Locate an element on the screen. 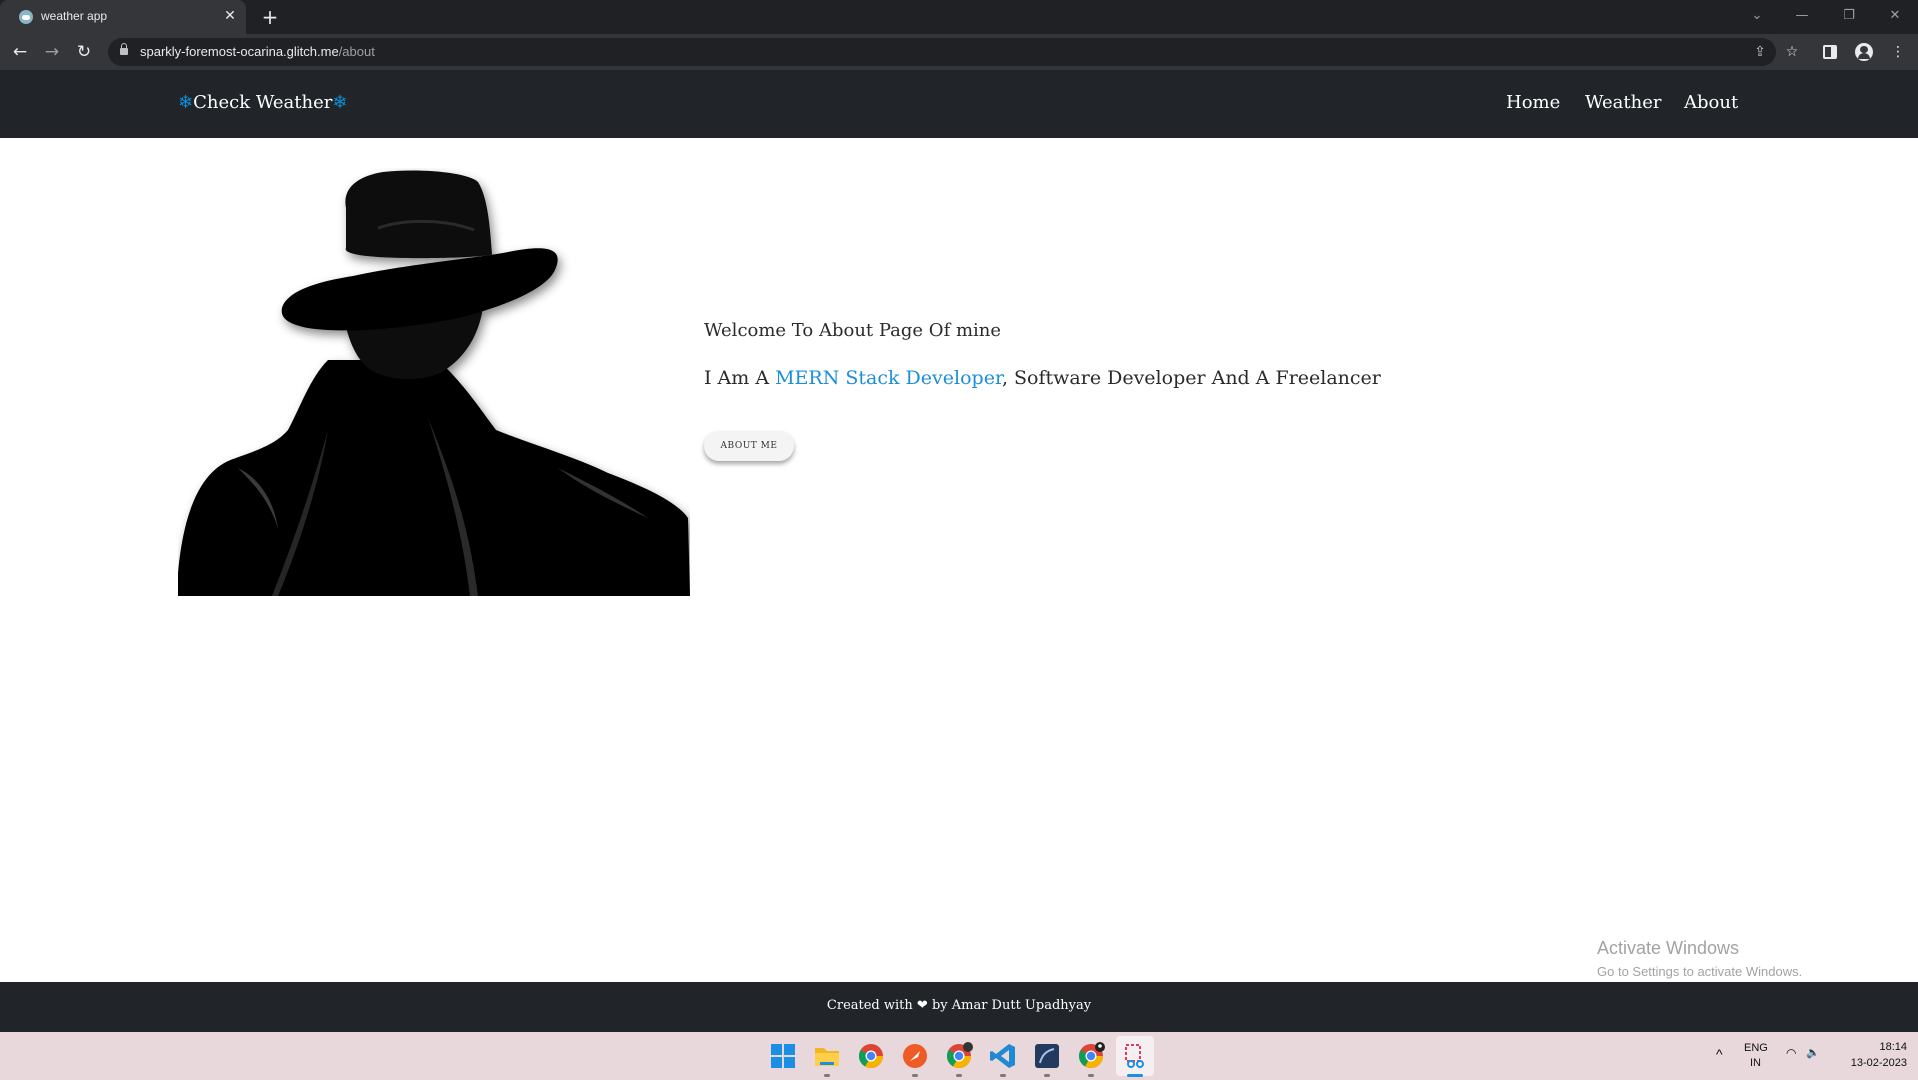 The image size is (1918, 1080). brand-link: ❄Check Weather❄ is located at coordinates (262, 102).